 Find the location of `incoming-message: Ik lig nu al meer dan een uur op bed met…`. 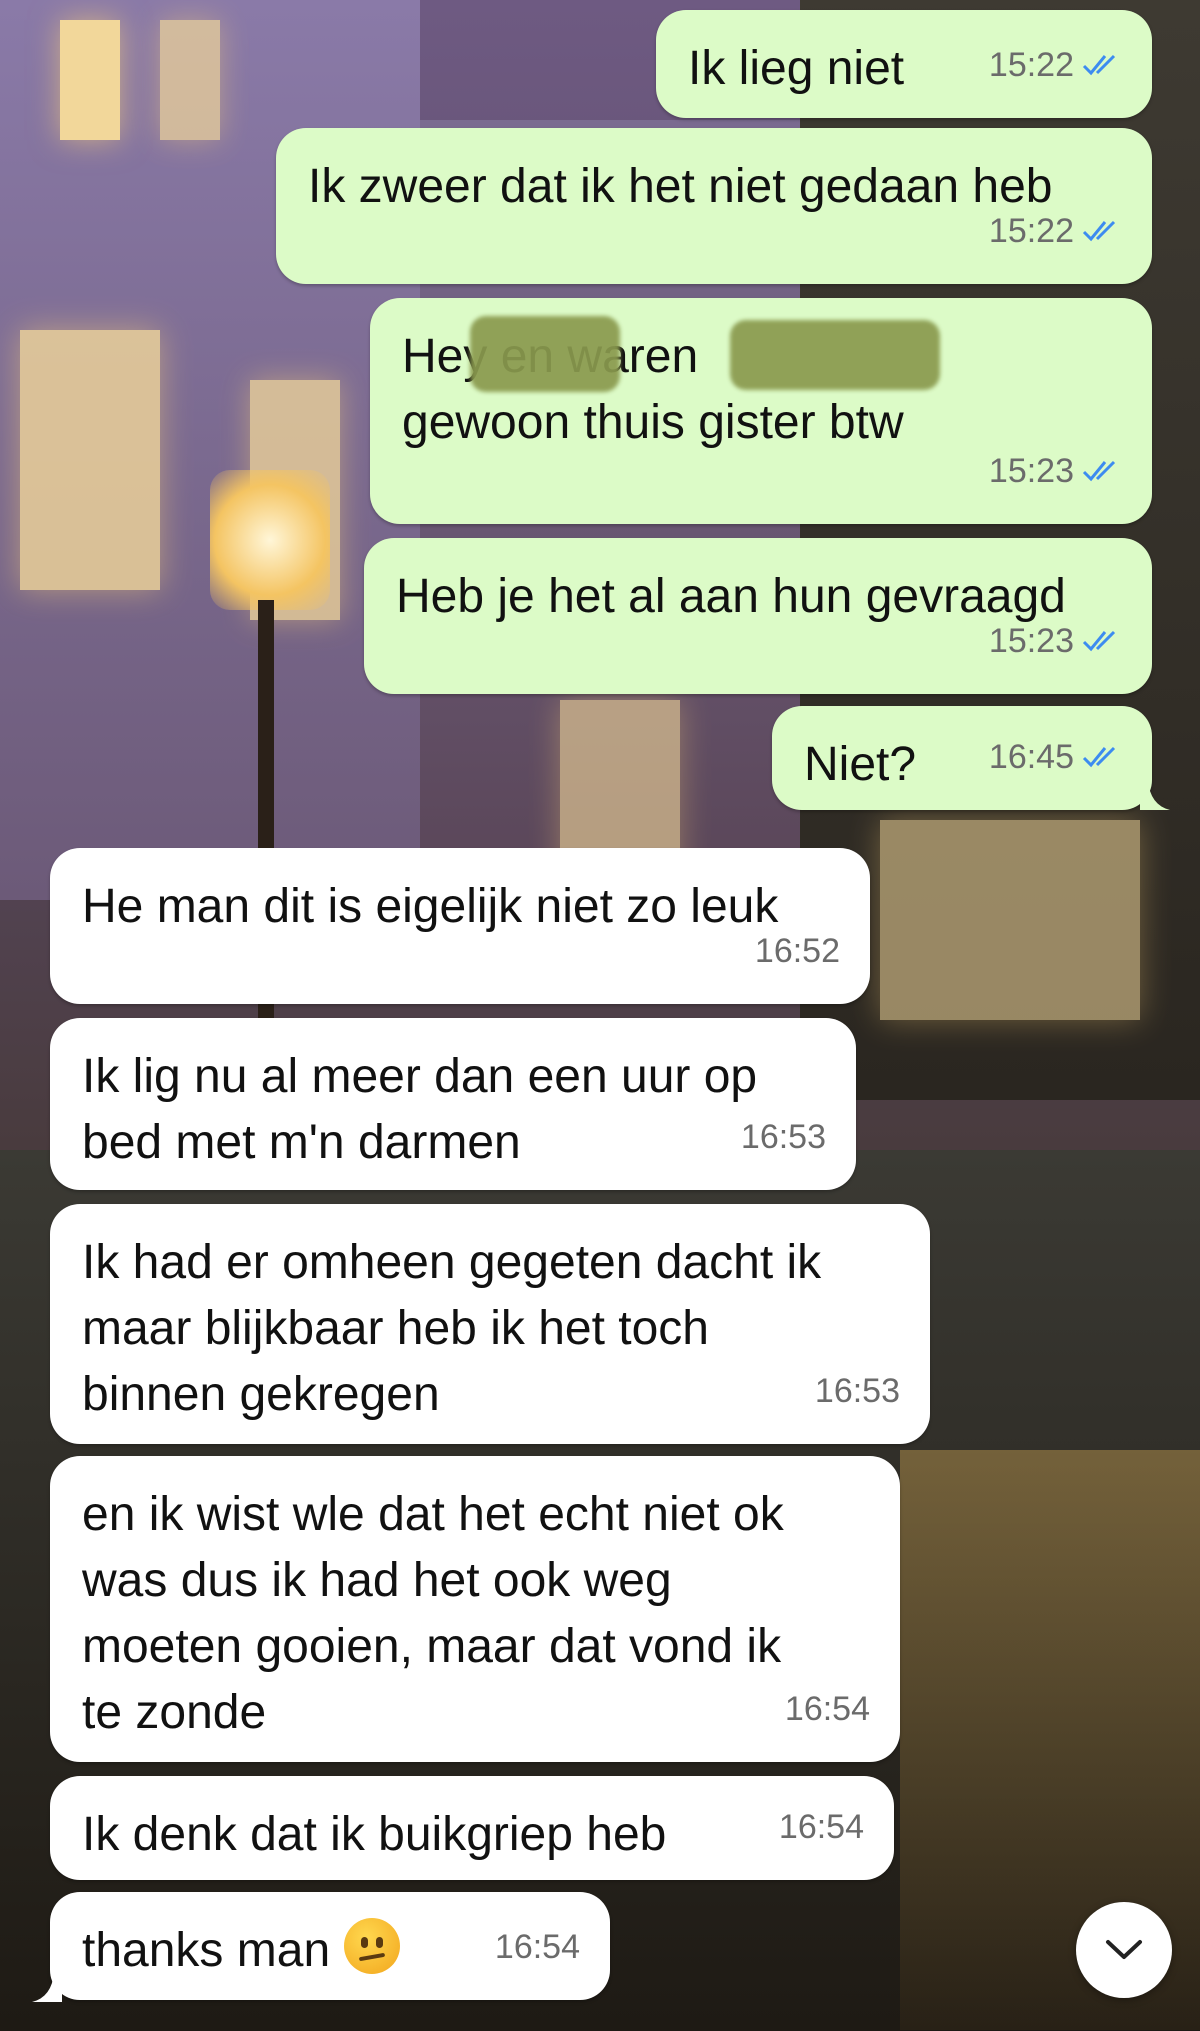

incoming-message: Ik lig nu al meer dan een uur op bed met… is located at coordinates (453, 1104).